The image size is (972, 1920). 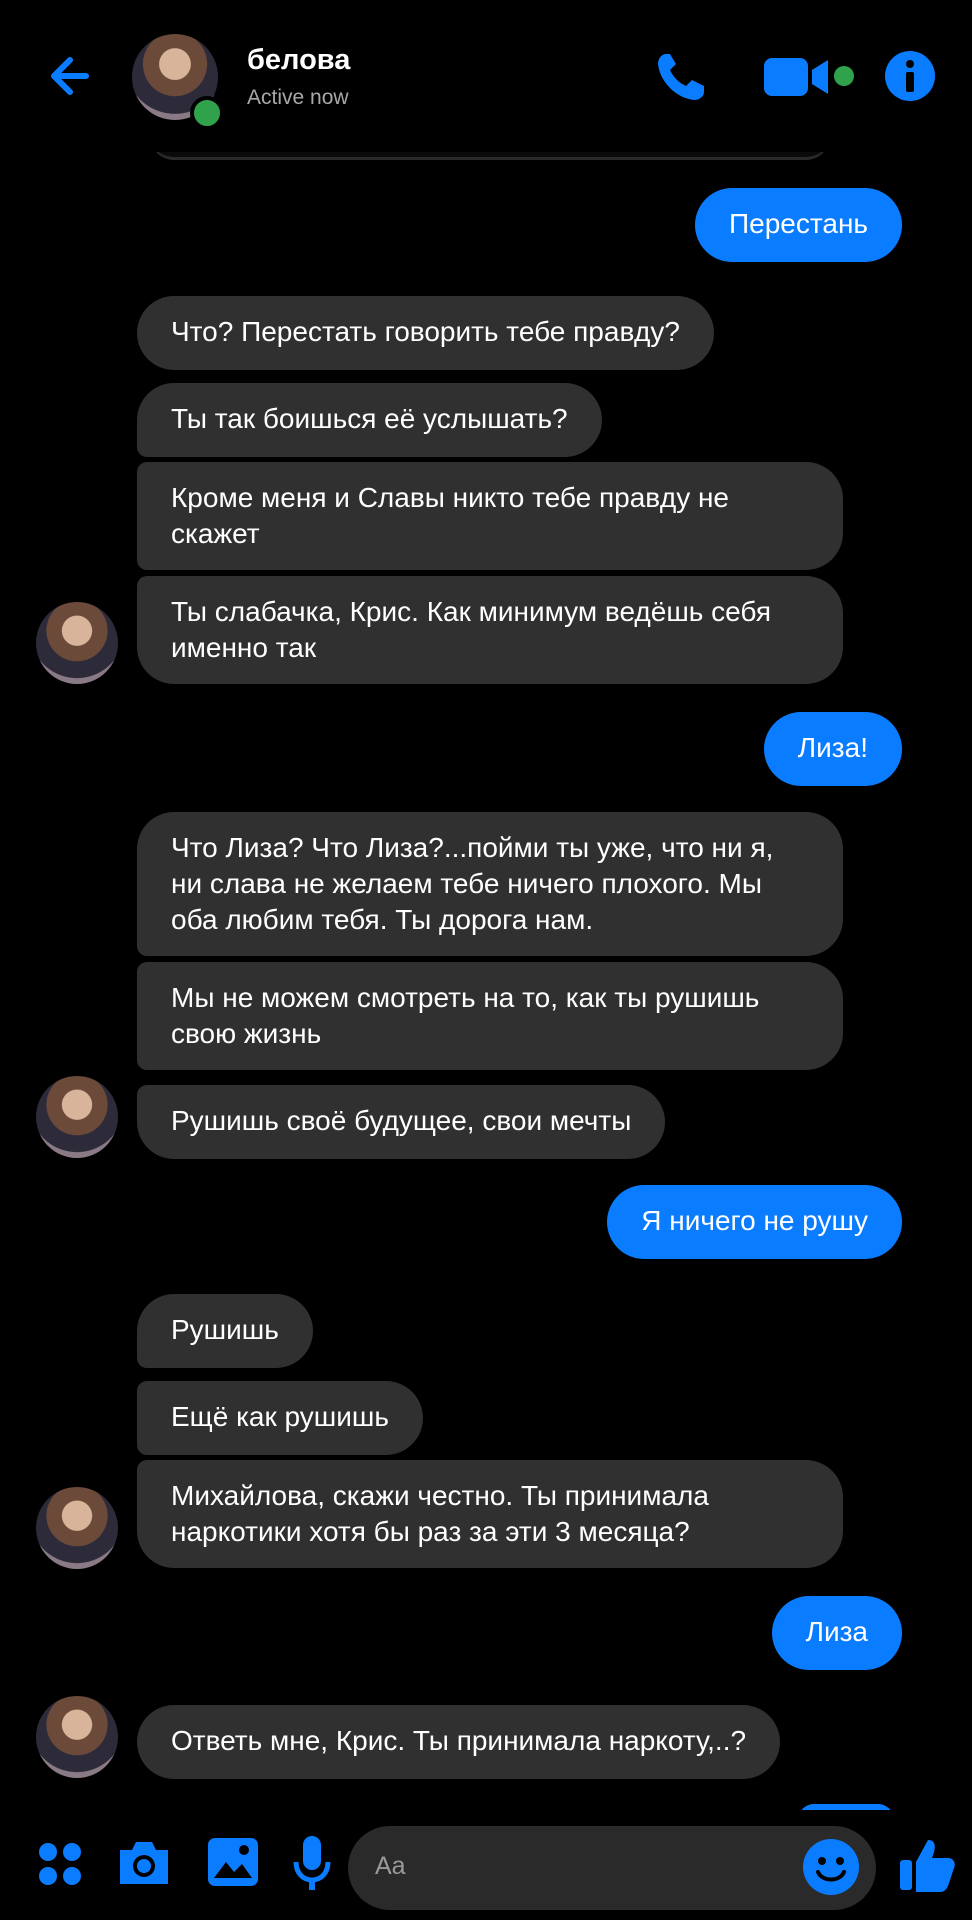 I want to click on camera-icon, so click(x=144, y=1862).